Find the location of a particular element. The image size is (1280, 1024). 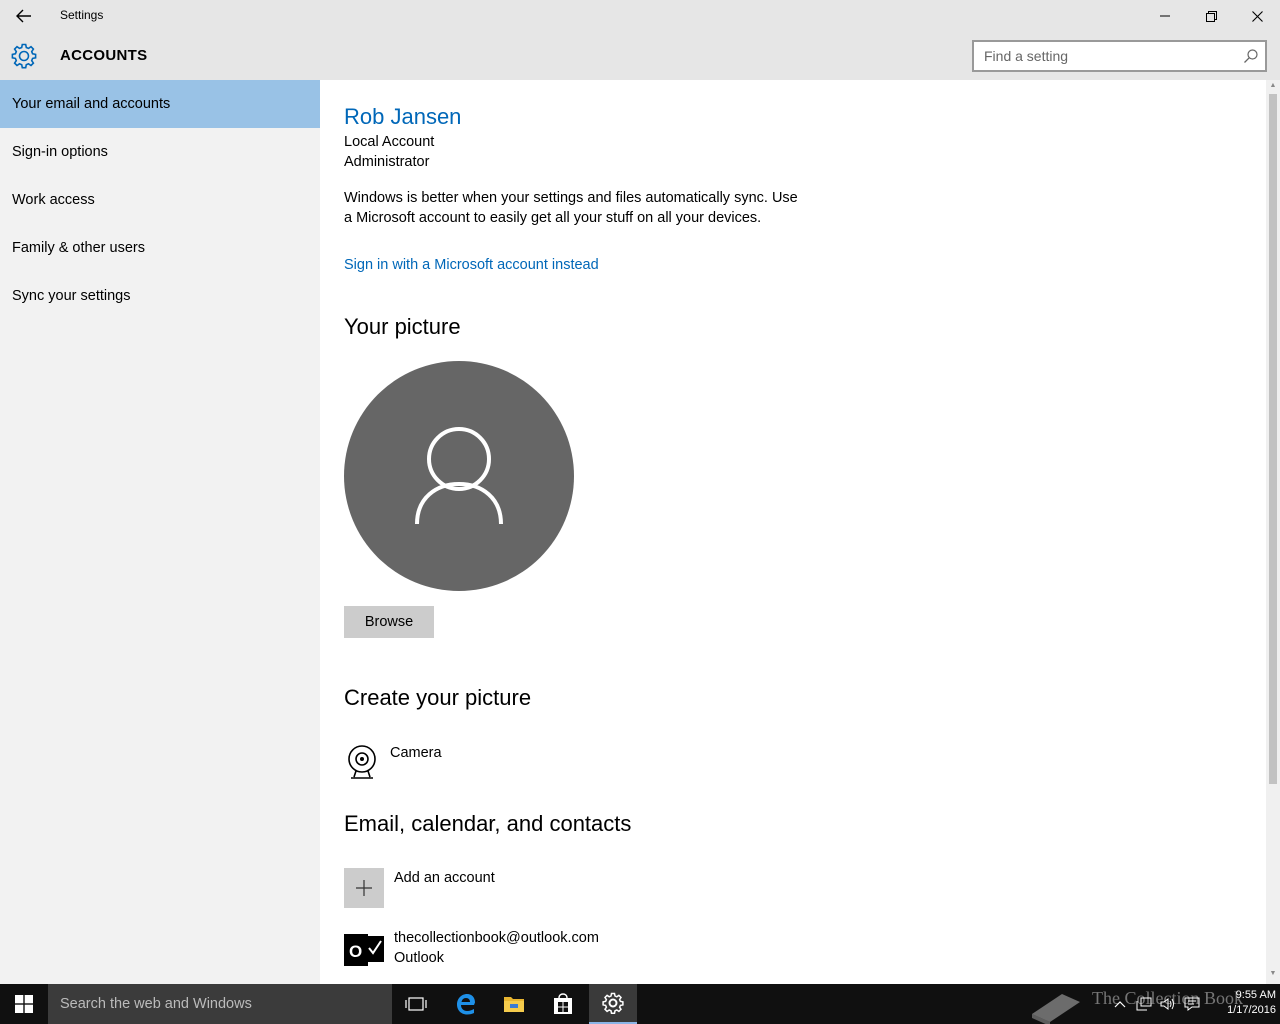

edge-button is located at coordinates (466, 1004).